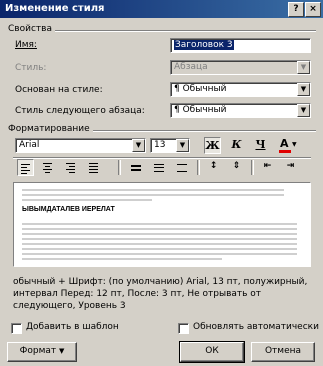  Describe the element at coordinates (68, 209) in the screenshot. I see `preview-sample-text: ЫВЫМДАТАЛЕВ ИЕРЕЛАТ` at that location.